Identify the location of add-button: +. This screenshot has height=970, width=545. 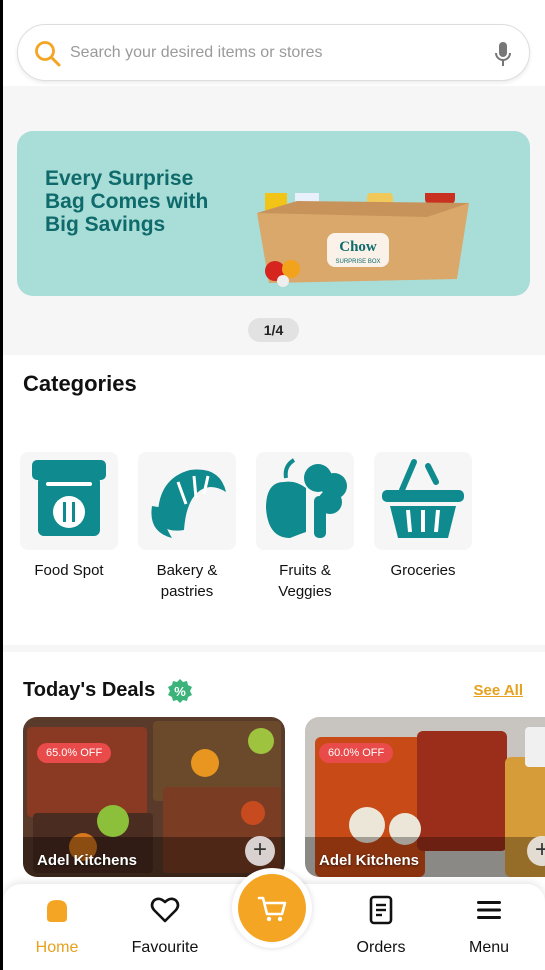
(260, 851).